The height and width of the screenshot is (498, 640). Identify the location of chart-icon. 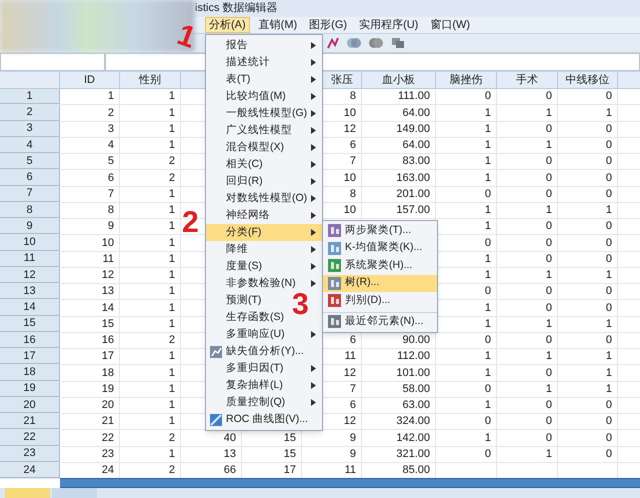
(216, 420).